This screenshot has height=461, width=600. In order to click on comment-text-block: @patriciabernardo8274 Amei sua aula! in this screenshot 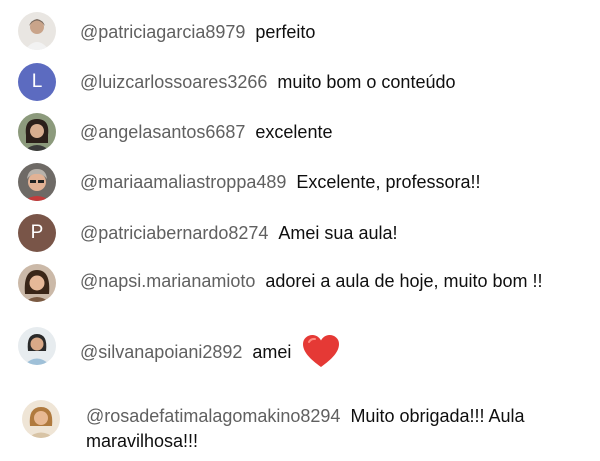, I will do `click(315, 233)`.